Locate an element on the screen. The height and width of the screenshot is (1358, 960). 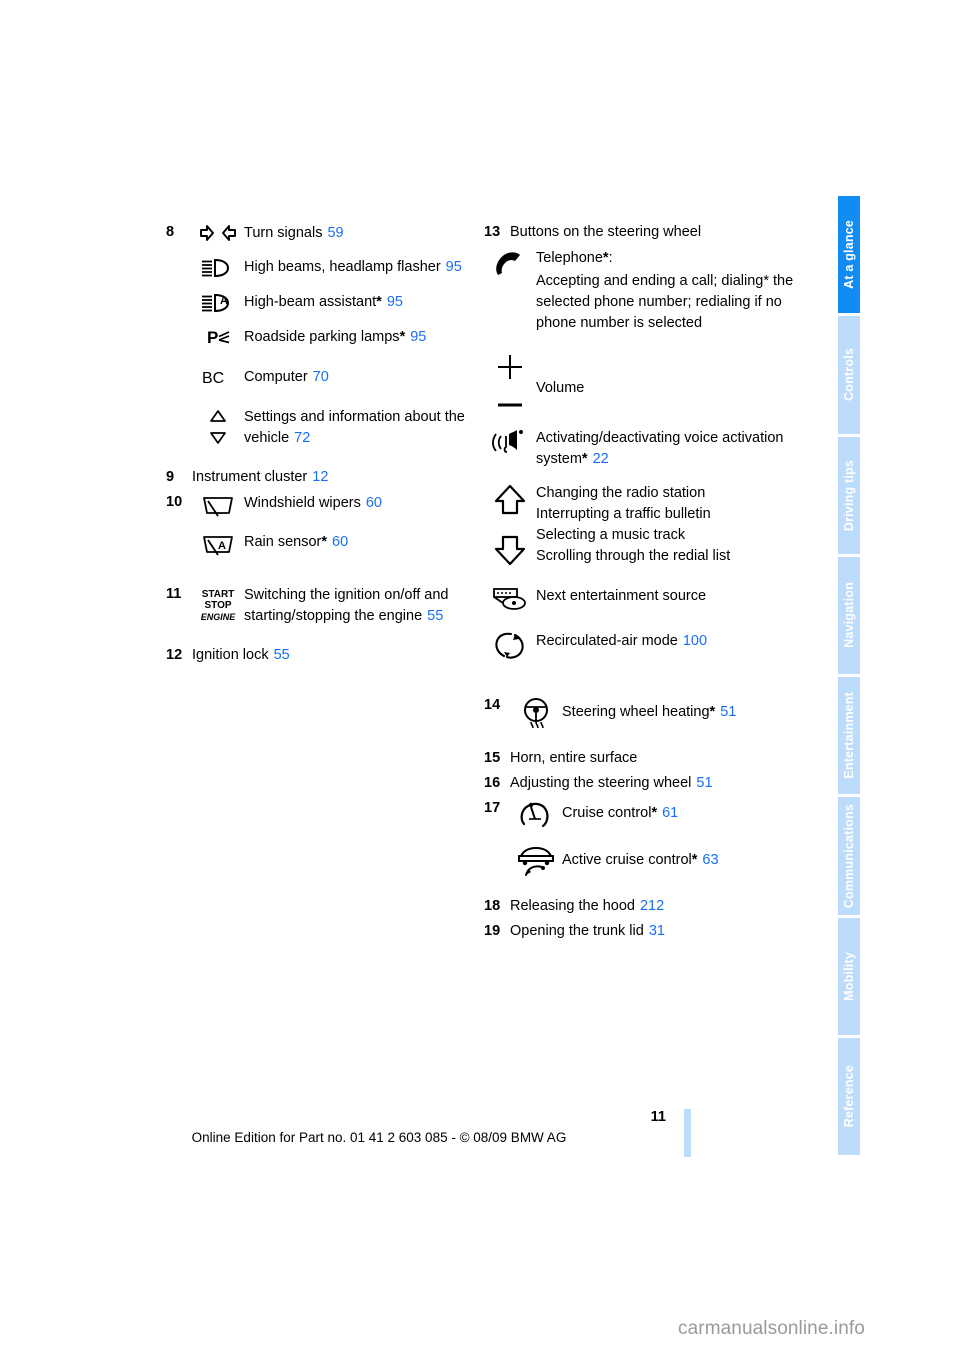
row-text: Roadside parking lamps* 95 is located at coordinates (335, 337).